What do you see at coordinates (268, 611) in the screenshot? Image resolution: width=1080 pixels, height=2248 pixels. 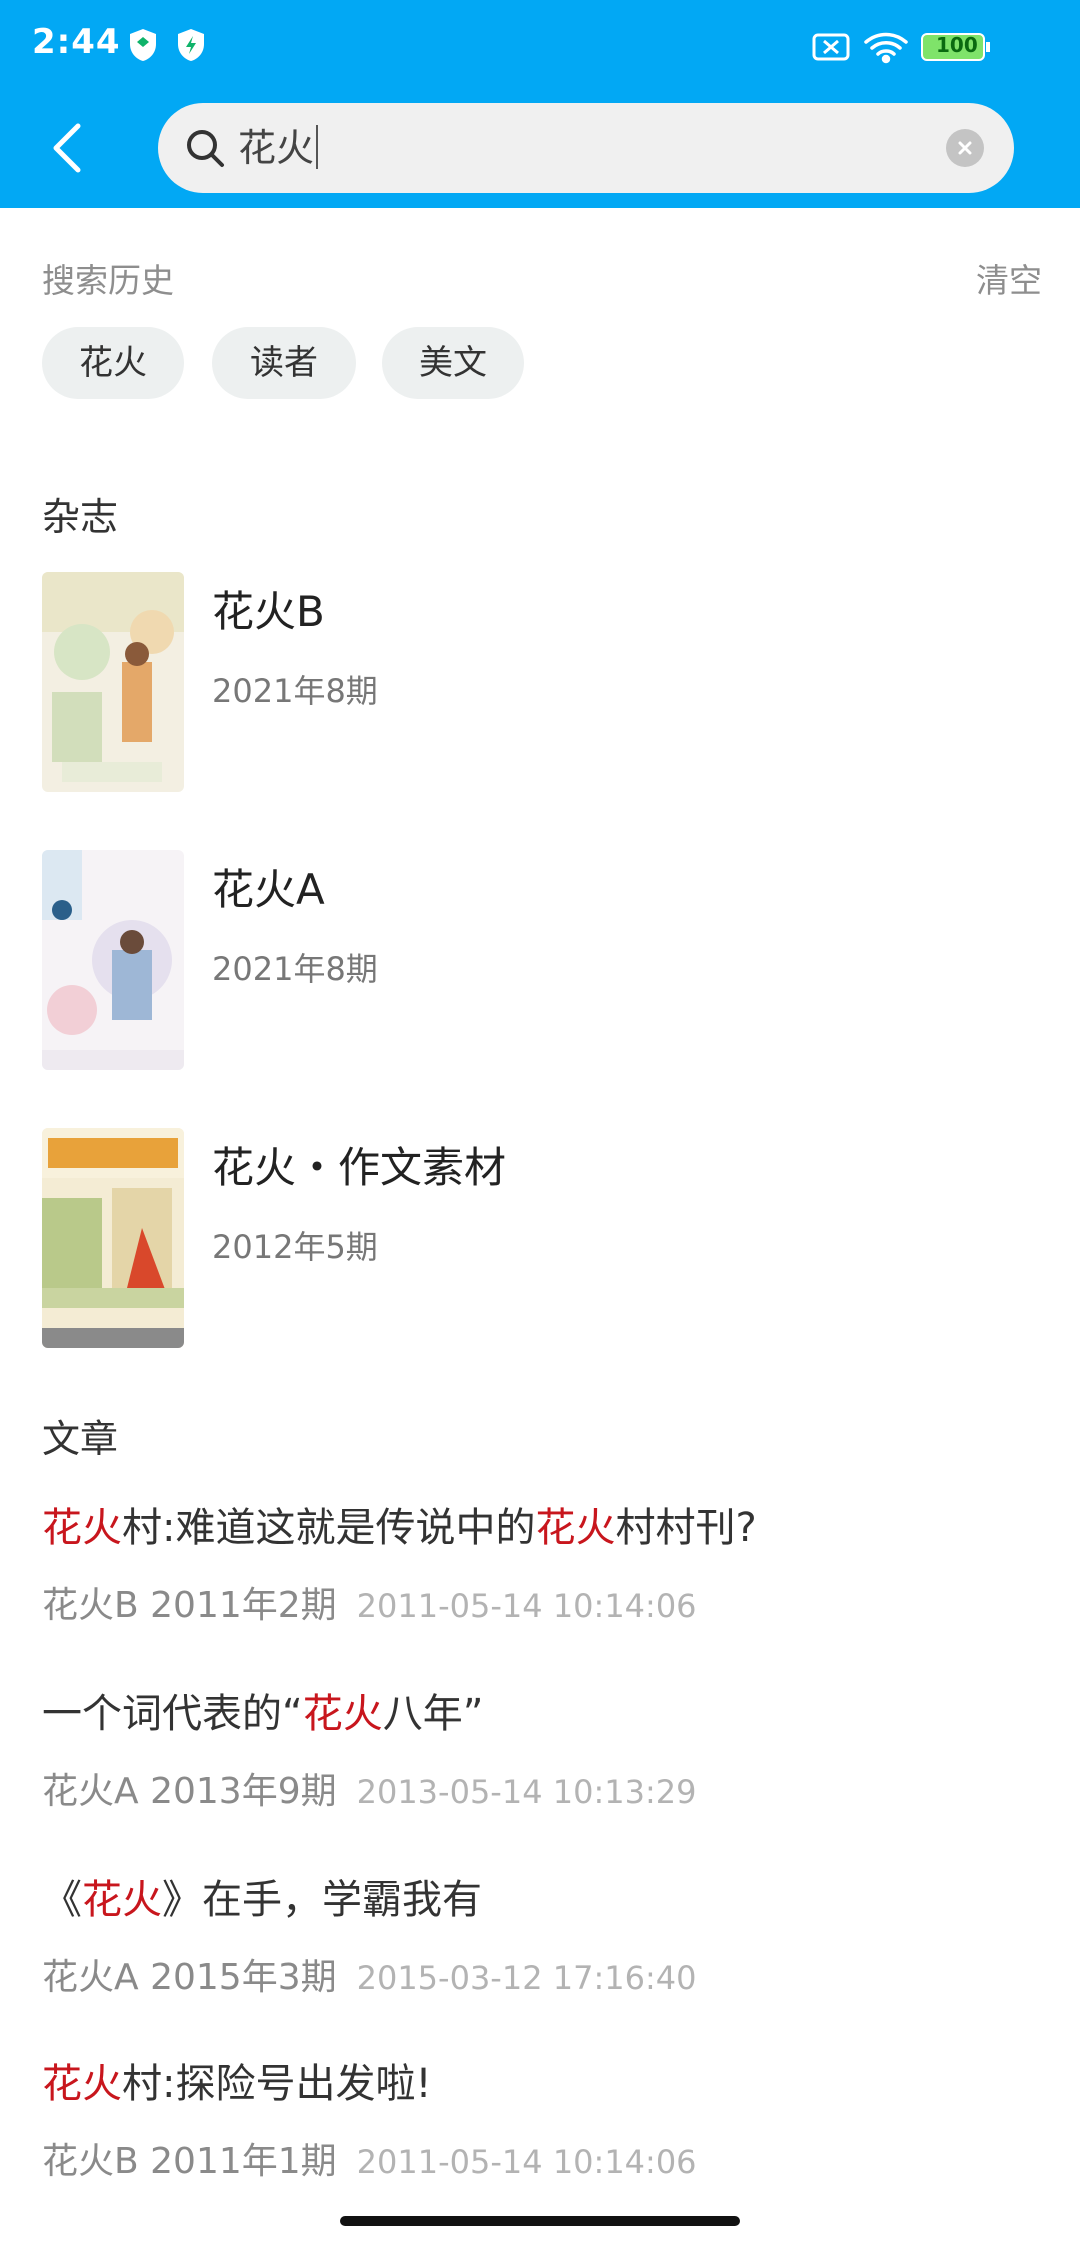 I see `magazine-title: 花火B` at bounding box center [268, 611].